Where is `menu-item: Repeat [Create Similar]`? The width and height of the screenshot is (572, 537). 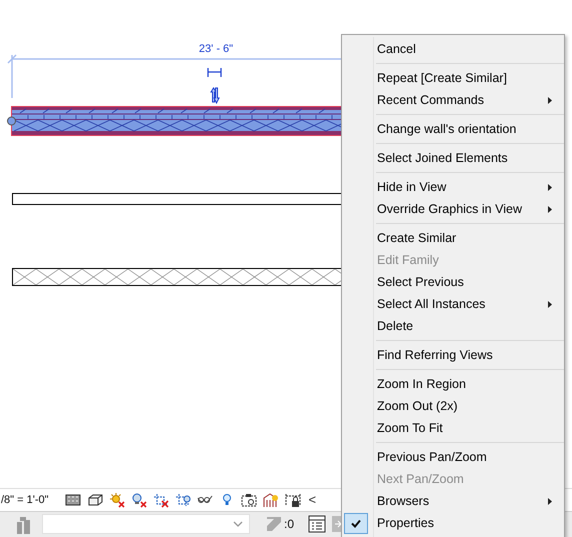 menu-item: Repeat [Create Similar] is located at coordinates (454, 78).